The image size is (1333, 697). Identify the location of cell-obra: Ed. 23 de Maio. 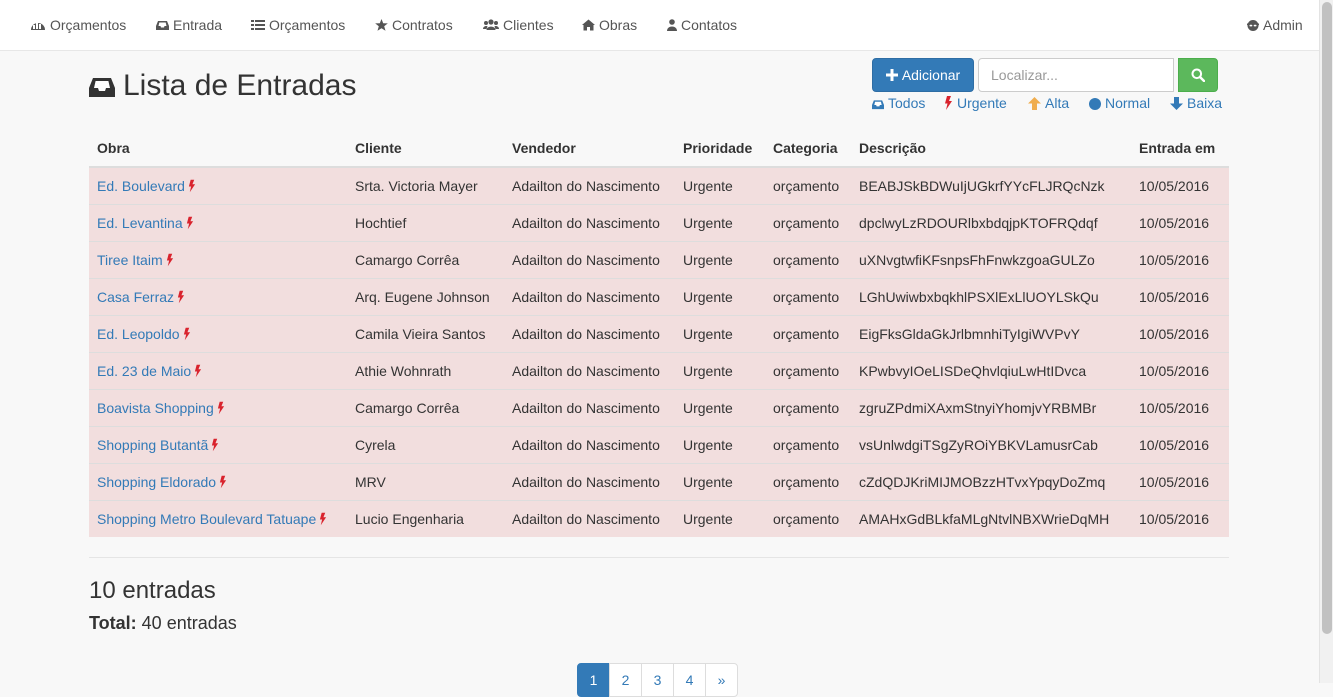
(218, 370).